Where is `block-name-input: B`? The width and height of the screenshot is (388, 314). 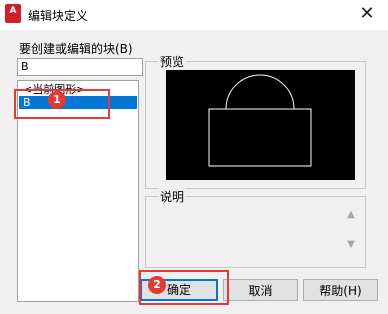
block-name-input: B is located at coordinates (80, 67).